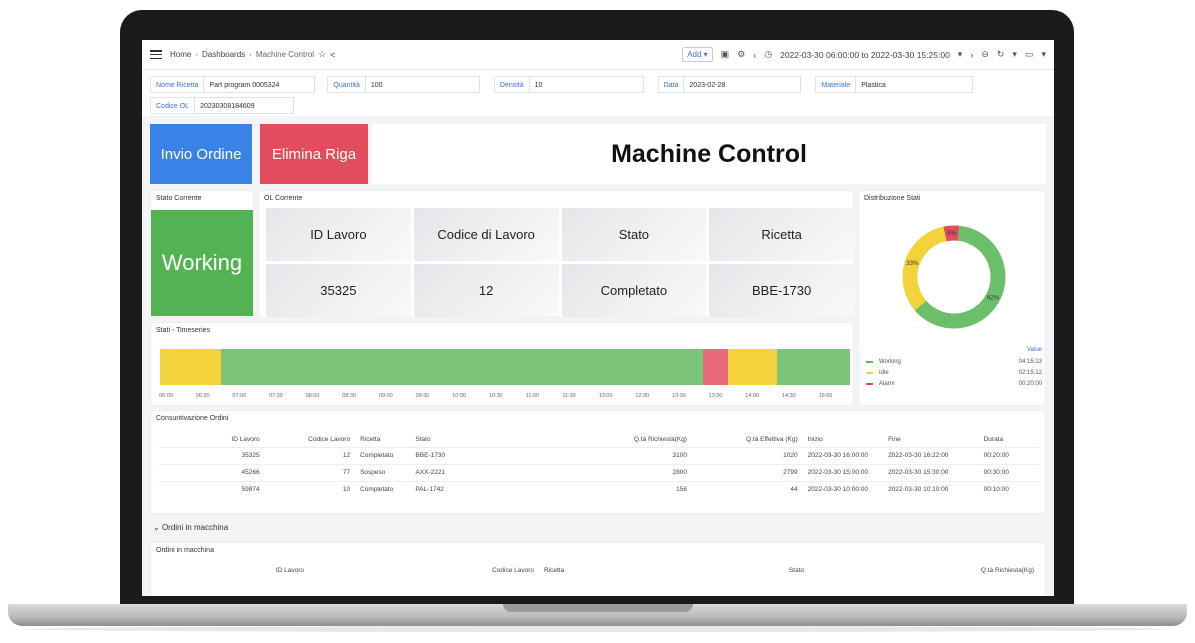  I want to click on legend-value: 04:15:13, so click(1030, 361).